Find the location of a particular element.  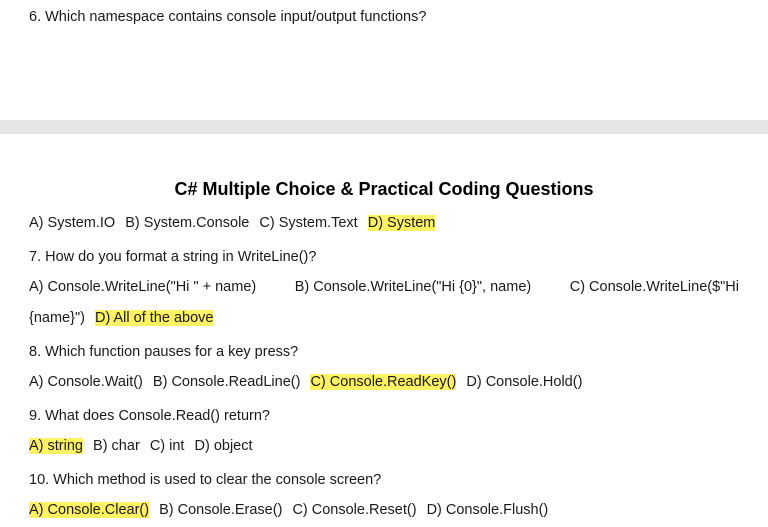

q7-option-b: B) Console.WriteLine("Hi {0}", name) is located at coordinates (413, 287).